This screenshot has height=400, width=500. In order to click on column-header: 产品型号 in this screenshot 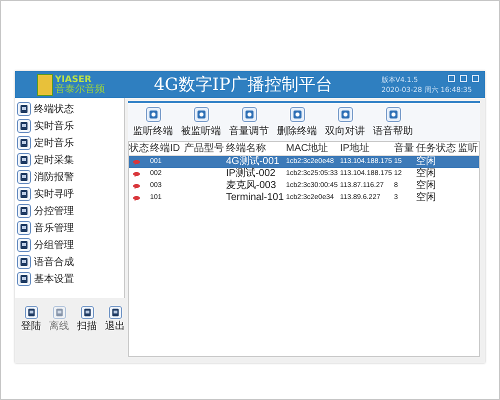, I will do `click(204, 148)`.